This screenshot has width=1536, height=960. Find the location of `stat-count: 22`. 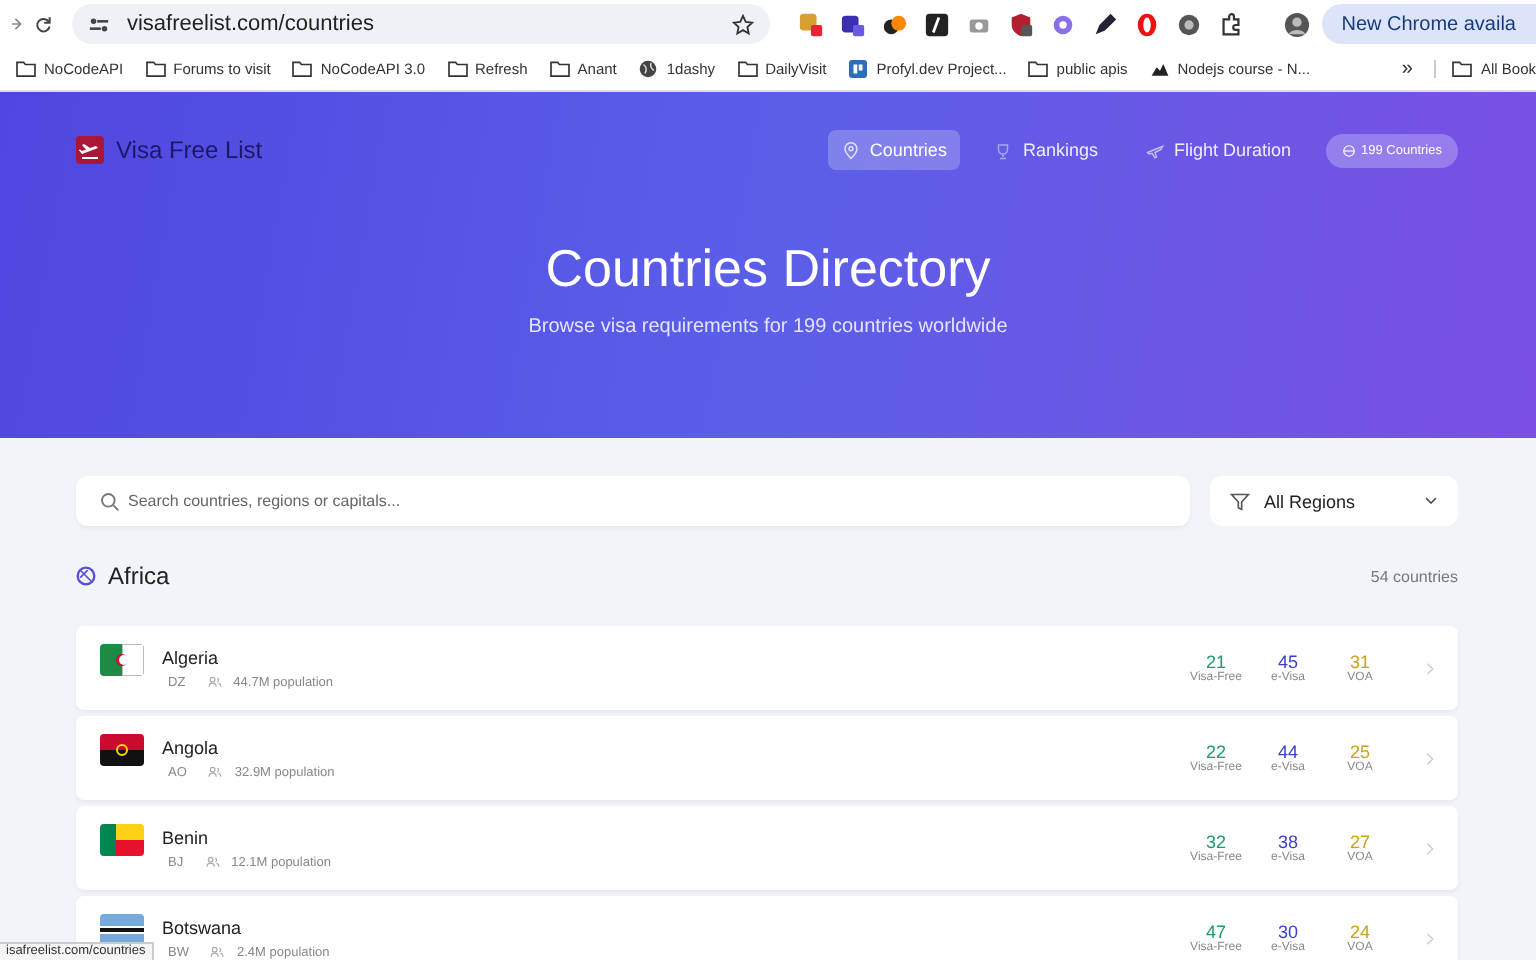

stat-count: 22 is located at coordinates (1215, 752).